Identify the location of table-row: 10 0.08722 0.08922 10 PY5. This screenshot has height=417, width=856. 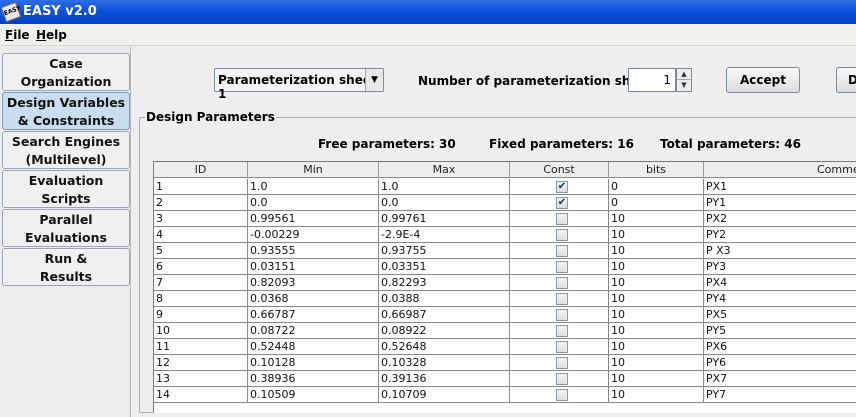
(505, 331).